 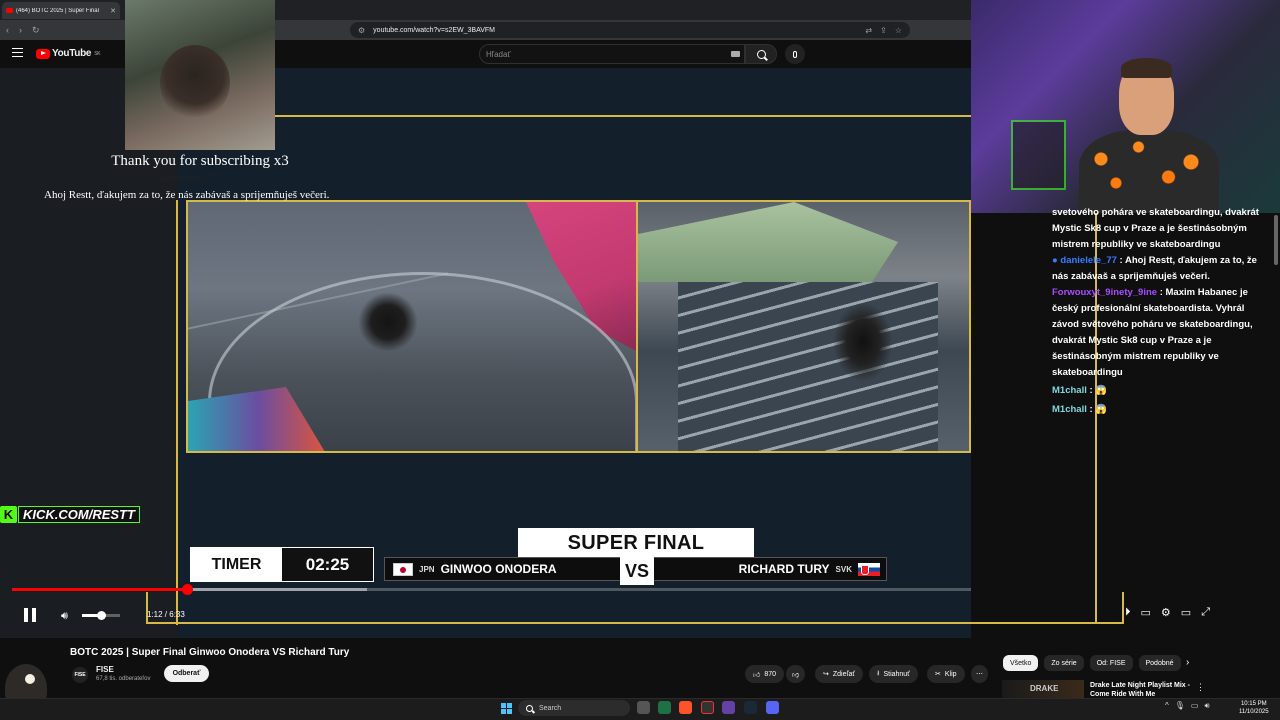 What do you see at coordinates (1180, 706) in the screenshot?
I see `microphone-icon: 🎙︎` at bounding box center [1180, 706].